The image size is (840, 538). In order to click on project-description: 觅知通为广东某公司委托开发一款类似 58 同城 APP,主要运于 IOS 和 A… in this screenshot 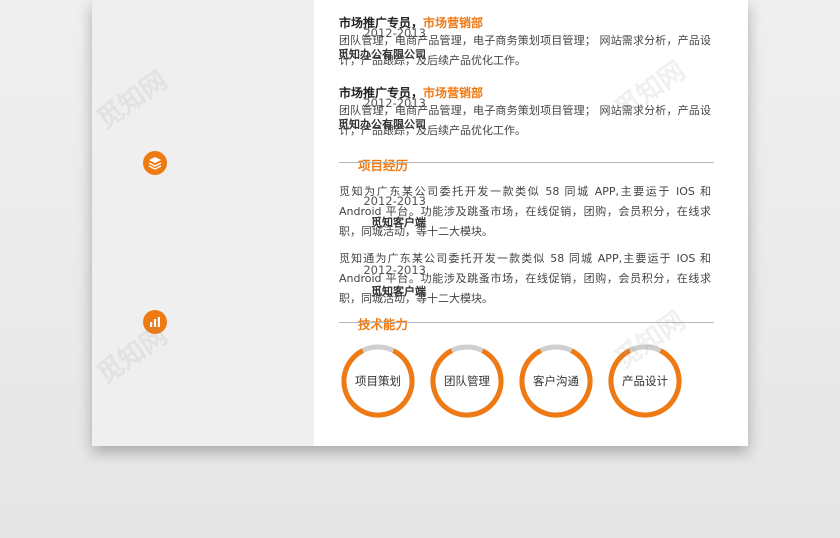, I will do `click(525, 278)`.